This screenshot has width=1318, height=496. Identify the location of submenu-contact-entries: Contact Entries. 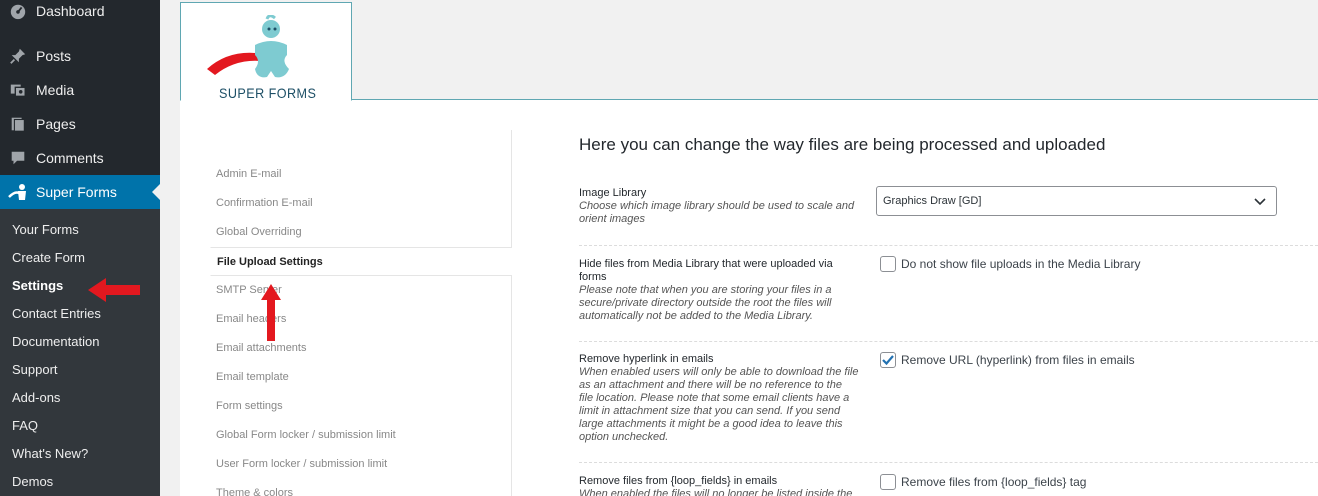
(86, 314).